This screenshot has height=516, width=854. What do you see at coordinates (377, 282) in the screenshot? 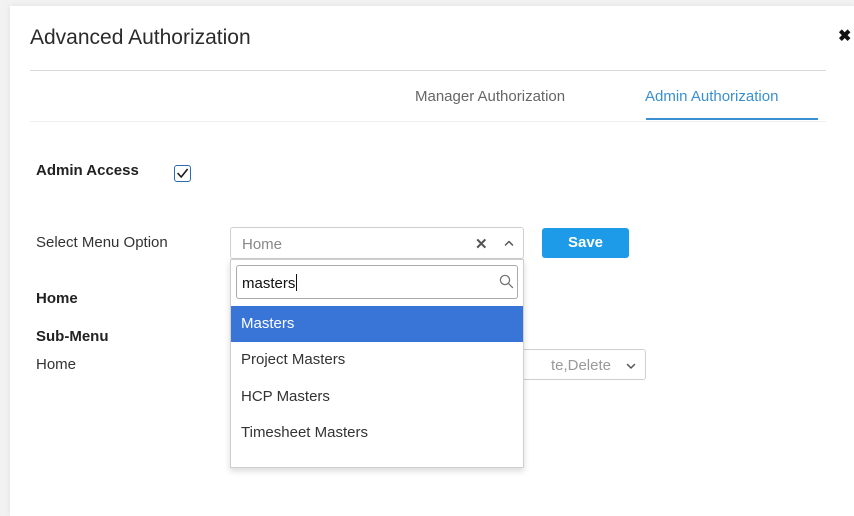
I see `dropdown-search-input: masters` at bounding box center [377, 282].